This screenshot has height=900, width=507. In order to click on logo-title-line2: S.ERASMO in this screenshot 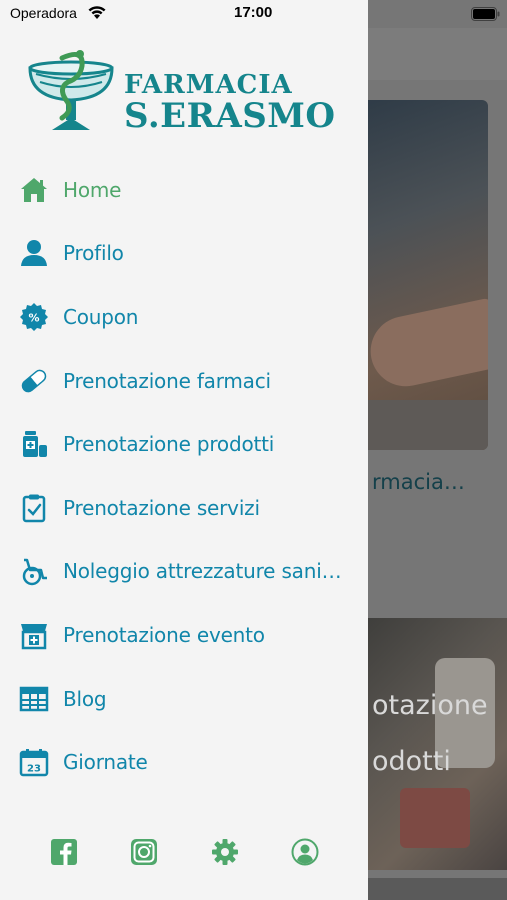, I will do `click(230, 116)`.